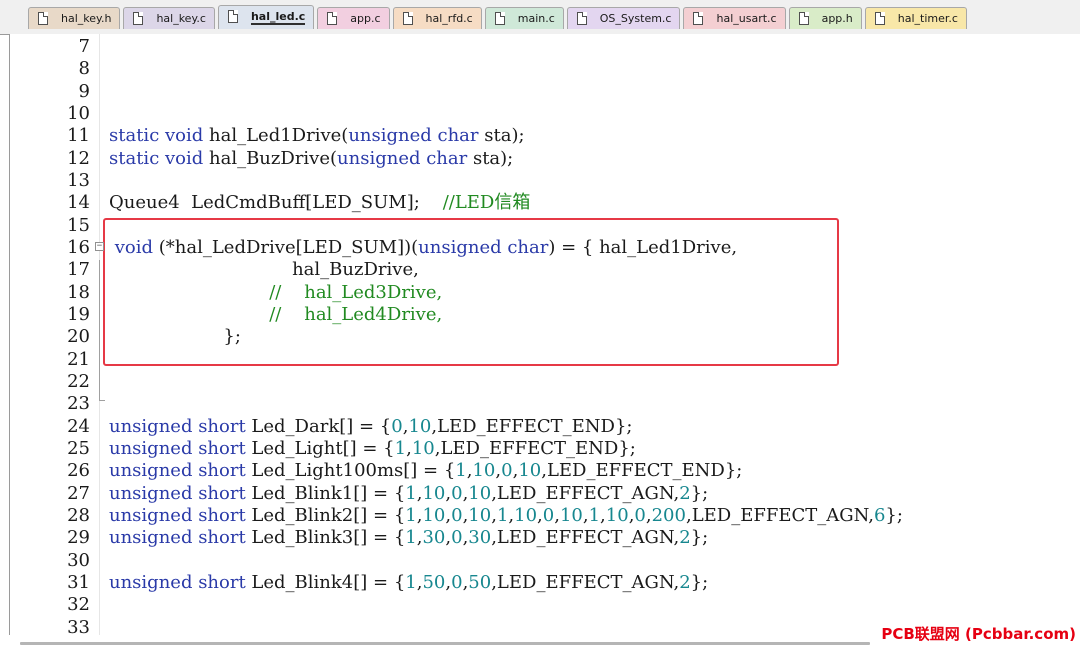 Image resolution: width=1080 pixels, height=647 pixels. What do you see at coordinates (915, 18) in the screenshot?
I see `tab-hal-timer-c: hal_timer.c` at bounding box center [915, 18].